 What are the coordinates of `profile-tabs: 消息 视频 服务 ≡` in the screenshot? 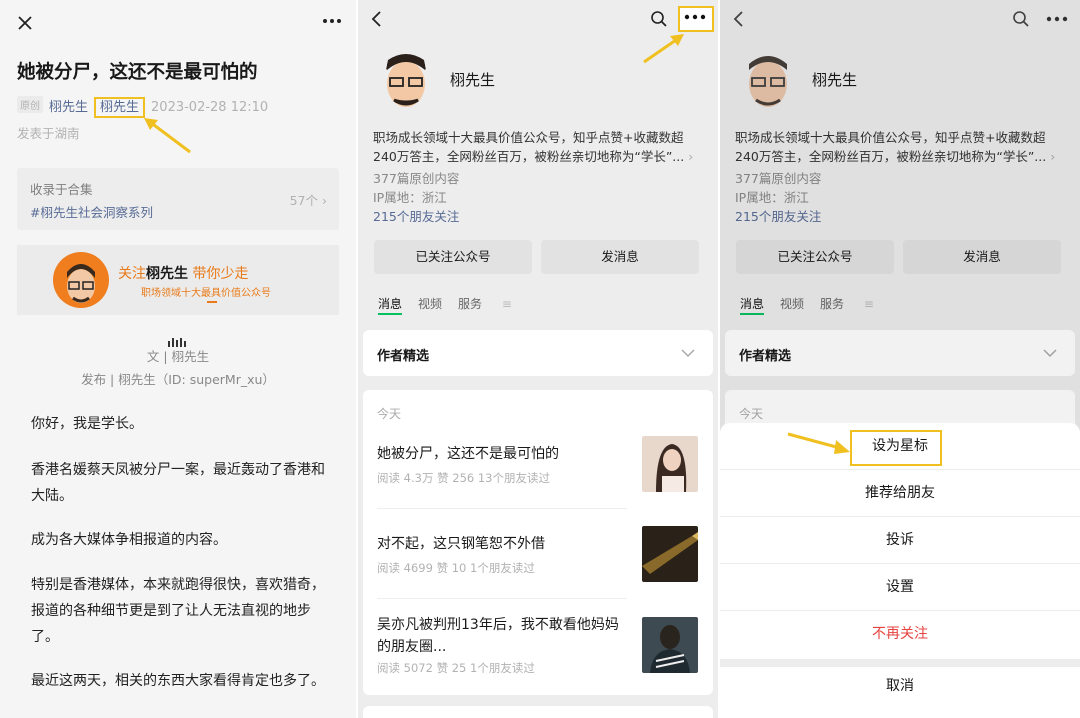 It's located at (461, 305).